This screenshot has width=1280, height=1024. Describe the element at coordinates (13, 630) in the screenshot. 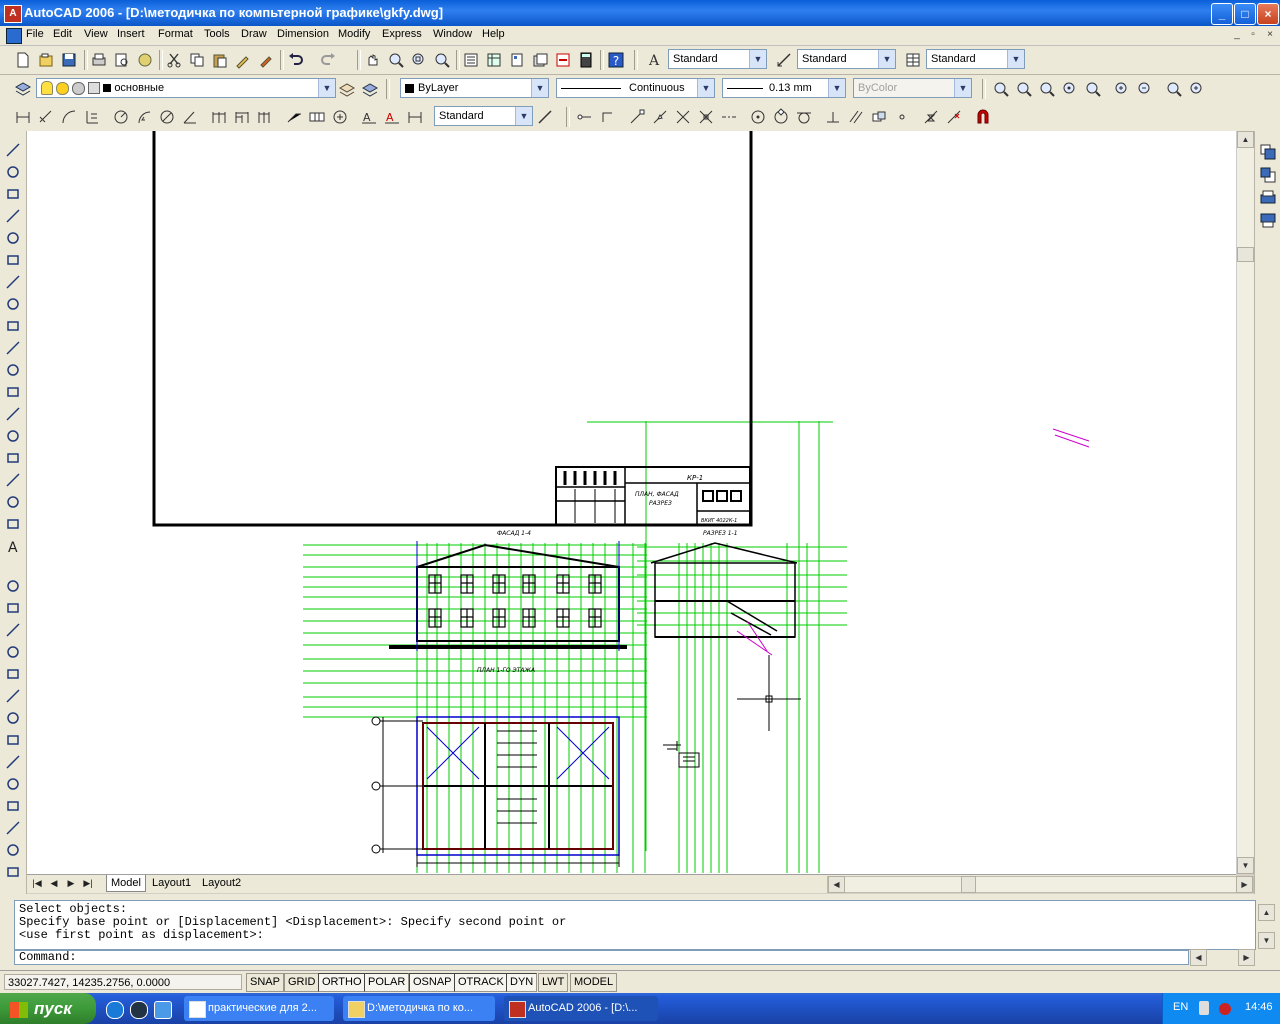

I see `mirror-icon` at that location.